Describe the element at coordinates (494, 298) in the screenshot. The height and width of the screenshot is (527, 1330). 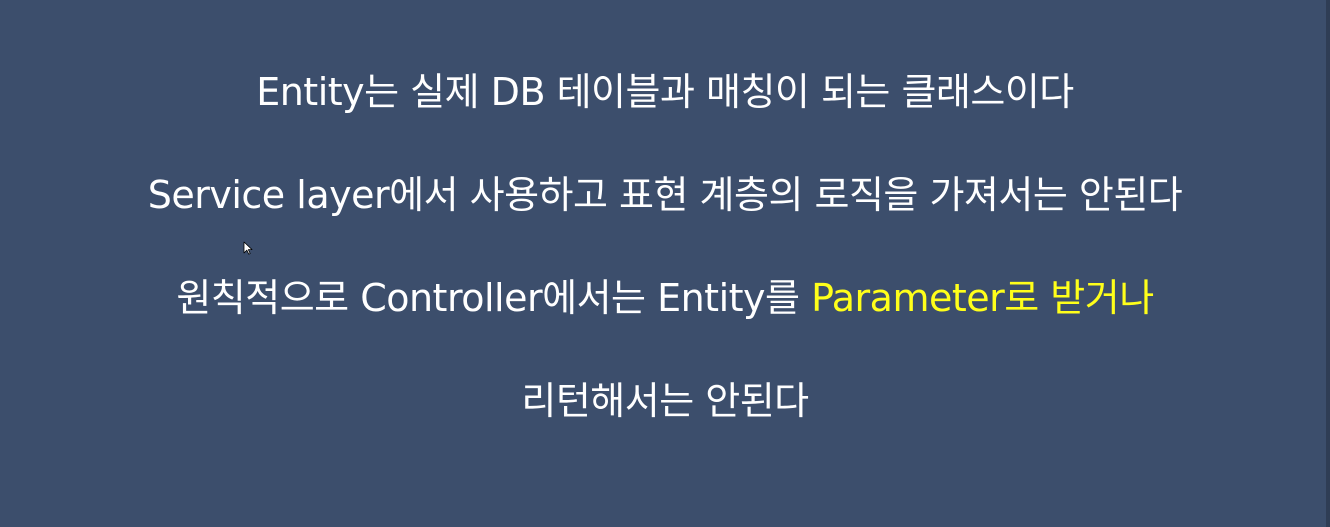
I see `slide-line-3-text: 원칙적으로 Controller에서는 Entity를` at that location.